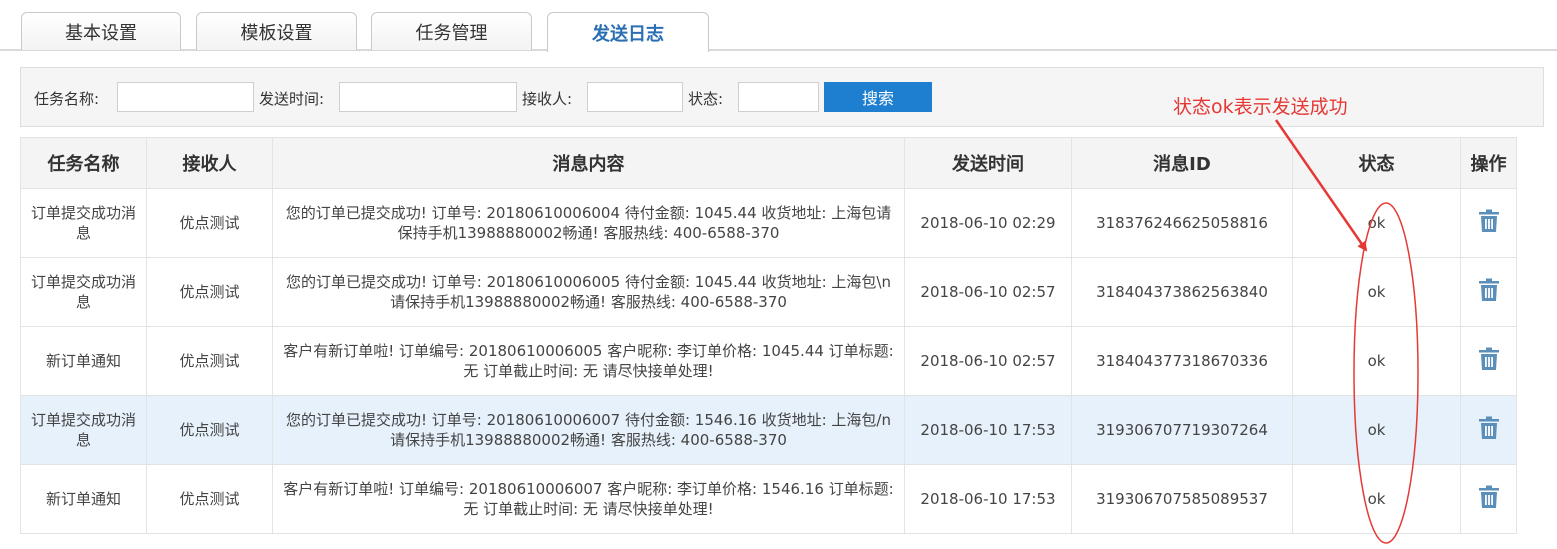 This screenshot has height=549, width=1557. Describe the element at coordinates (878, 97) in the screenshot. I see `search-button: 搜索` at that location.